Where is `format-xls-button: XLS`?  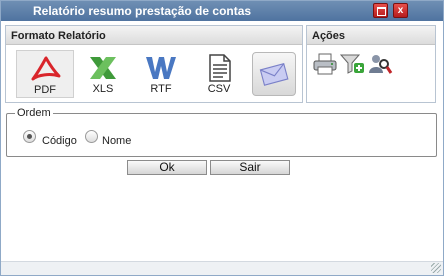
format-xls-button: XLS is located at coordinates (103, 74).